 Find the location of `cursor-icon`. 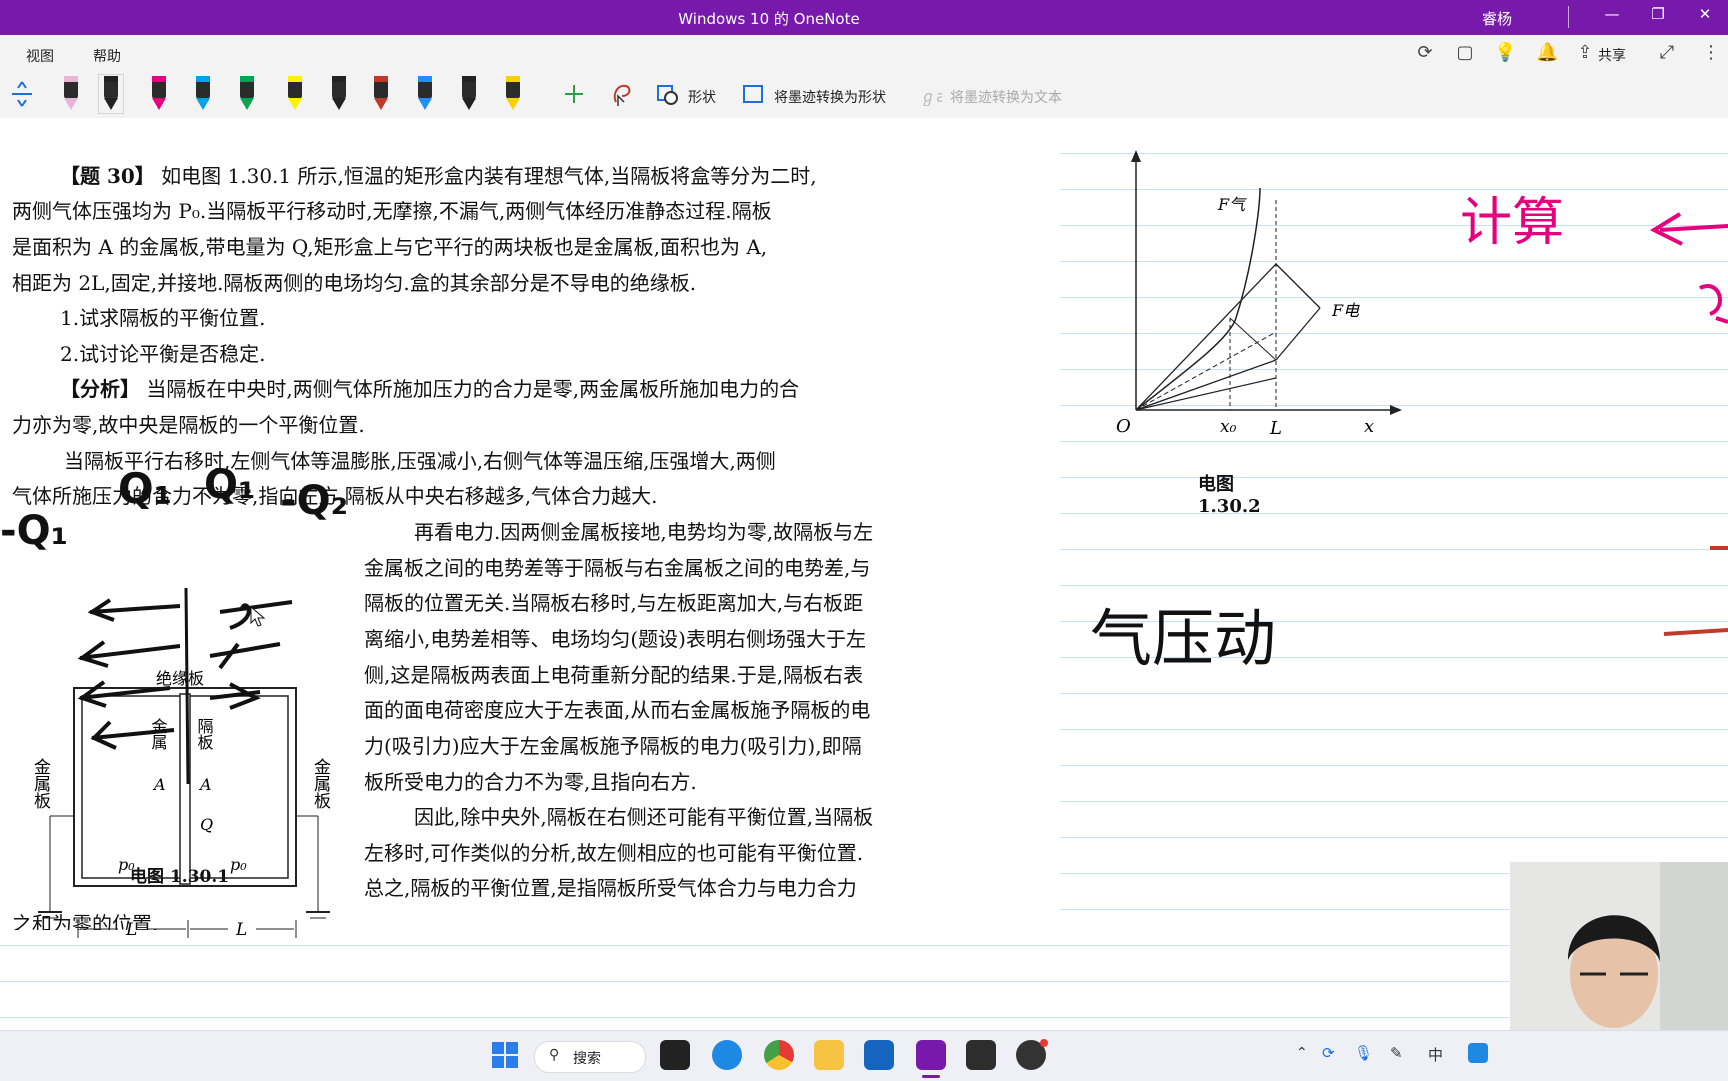

cursor-icon is located at coordinates (258, 616).